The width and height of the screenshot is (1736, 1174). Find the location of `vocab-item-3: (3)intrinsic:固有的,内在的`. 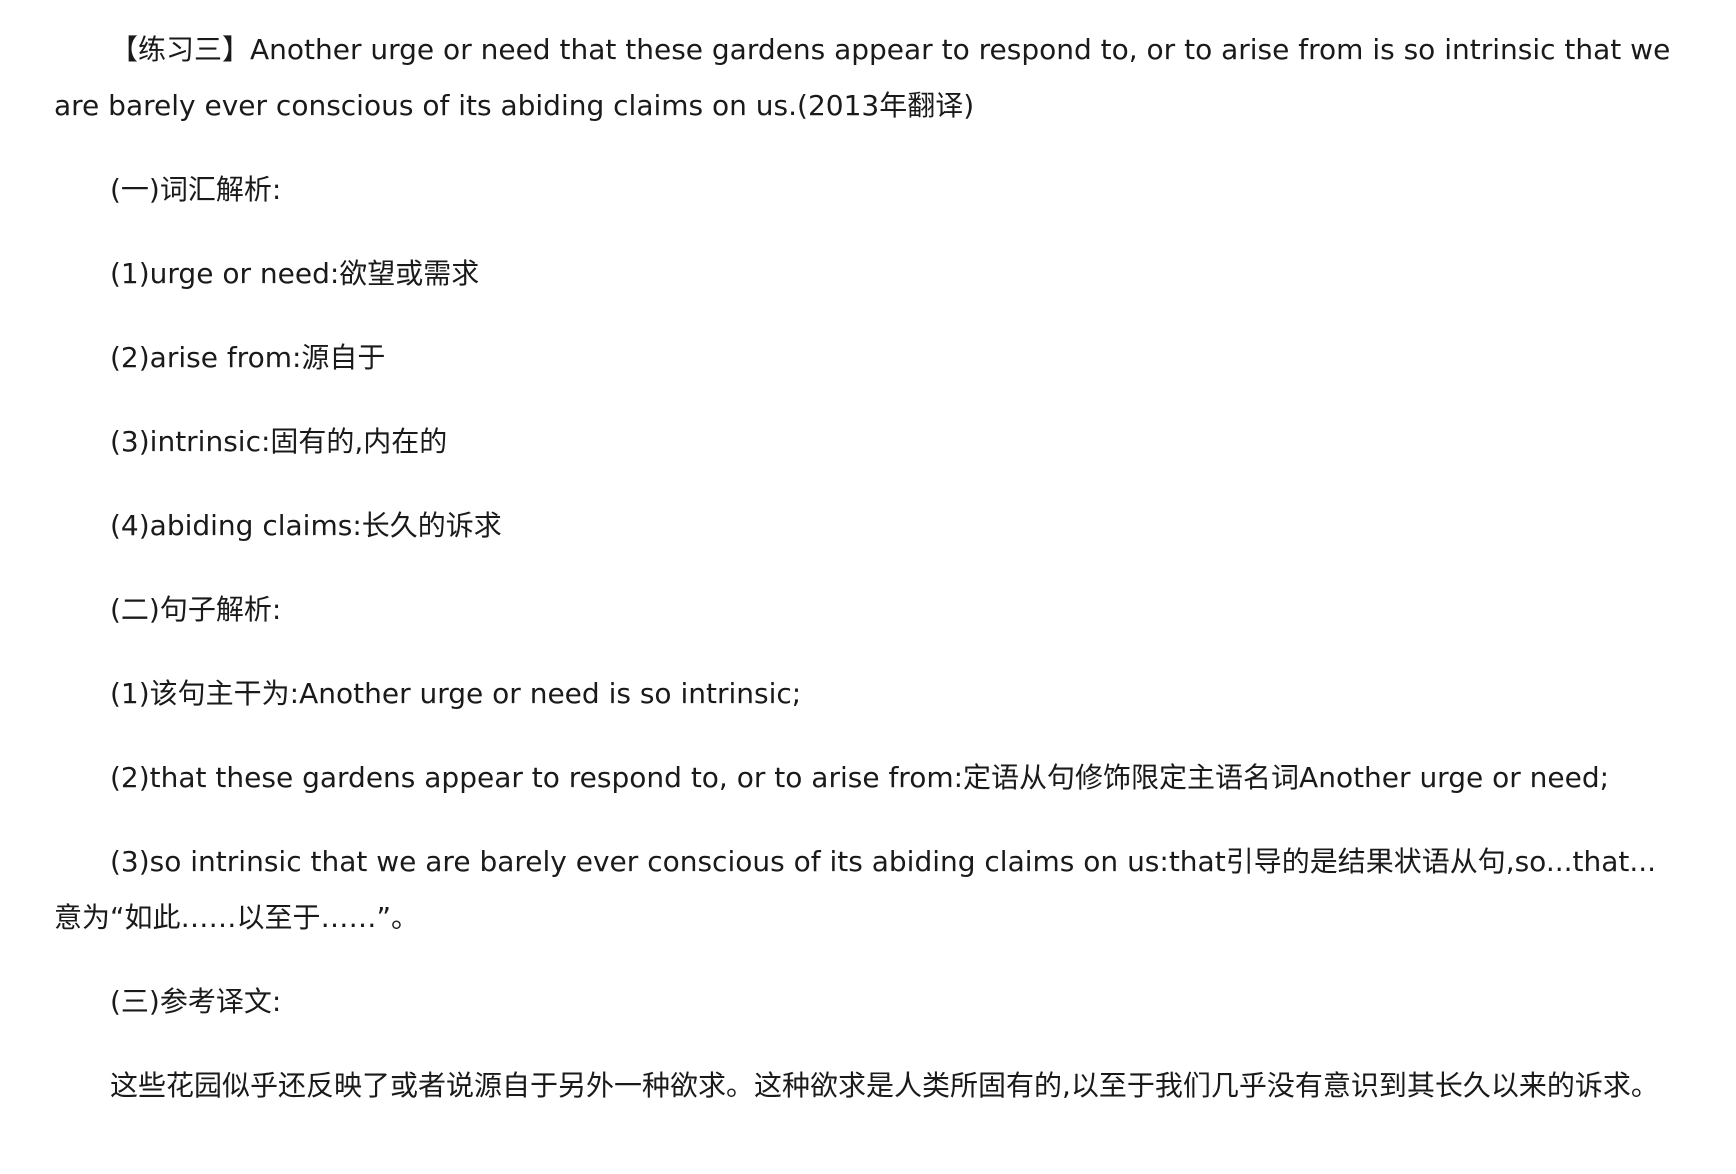

vocab-item-3: (3)intrinsic:固有的,内在的 is located at coordinates (279, 441).